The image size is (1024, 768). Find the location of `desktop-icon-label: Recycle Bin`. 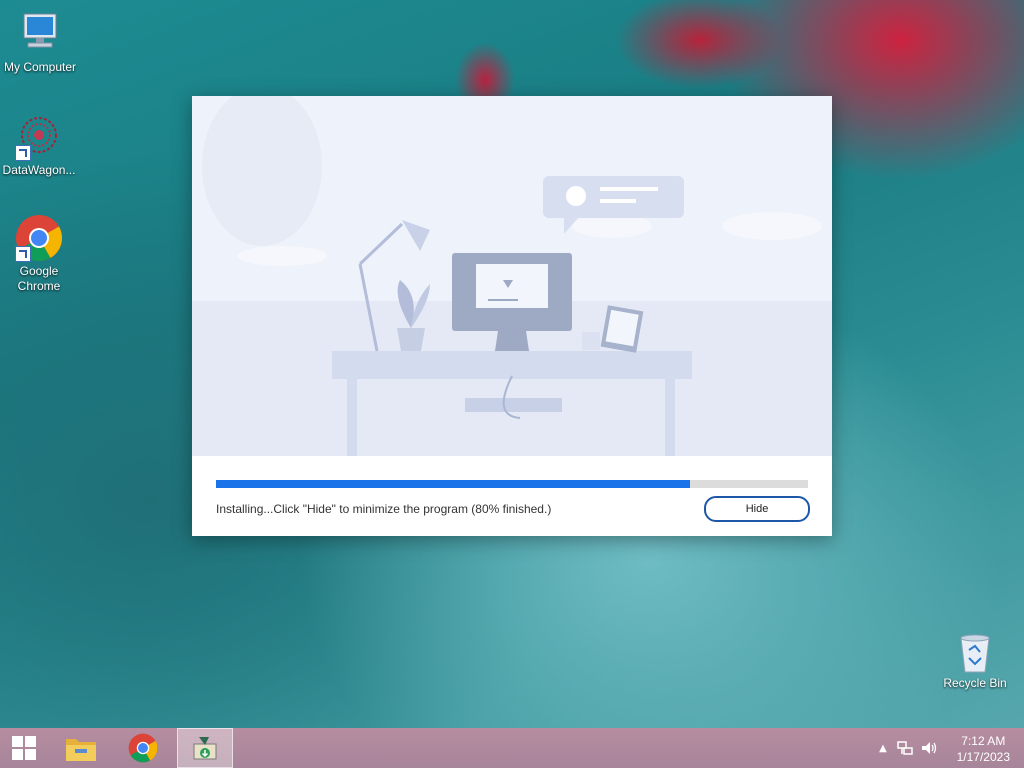

desktop-icon-label: Recycle Bin is located at coordinates (975, 683).